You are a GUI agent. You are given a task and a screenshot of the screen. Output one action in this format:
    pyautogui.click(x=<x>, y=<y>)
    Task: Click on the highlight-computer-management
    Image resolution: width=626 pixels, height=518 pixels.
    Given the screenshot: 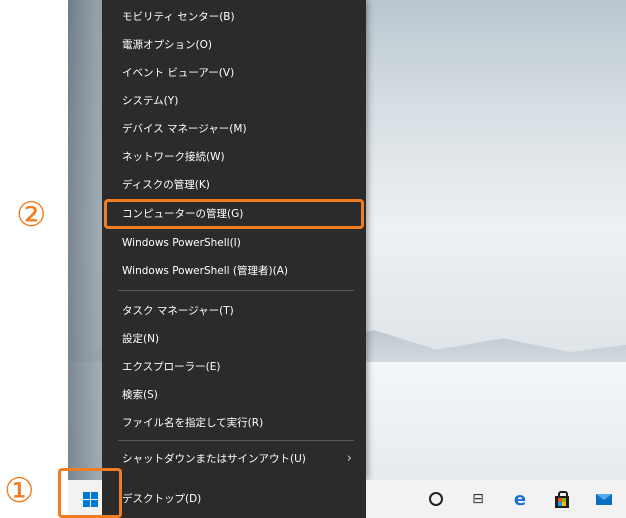 What is the action you would take?
    pyautogui.click(x=234, y=214)
    